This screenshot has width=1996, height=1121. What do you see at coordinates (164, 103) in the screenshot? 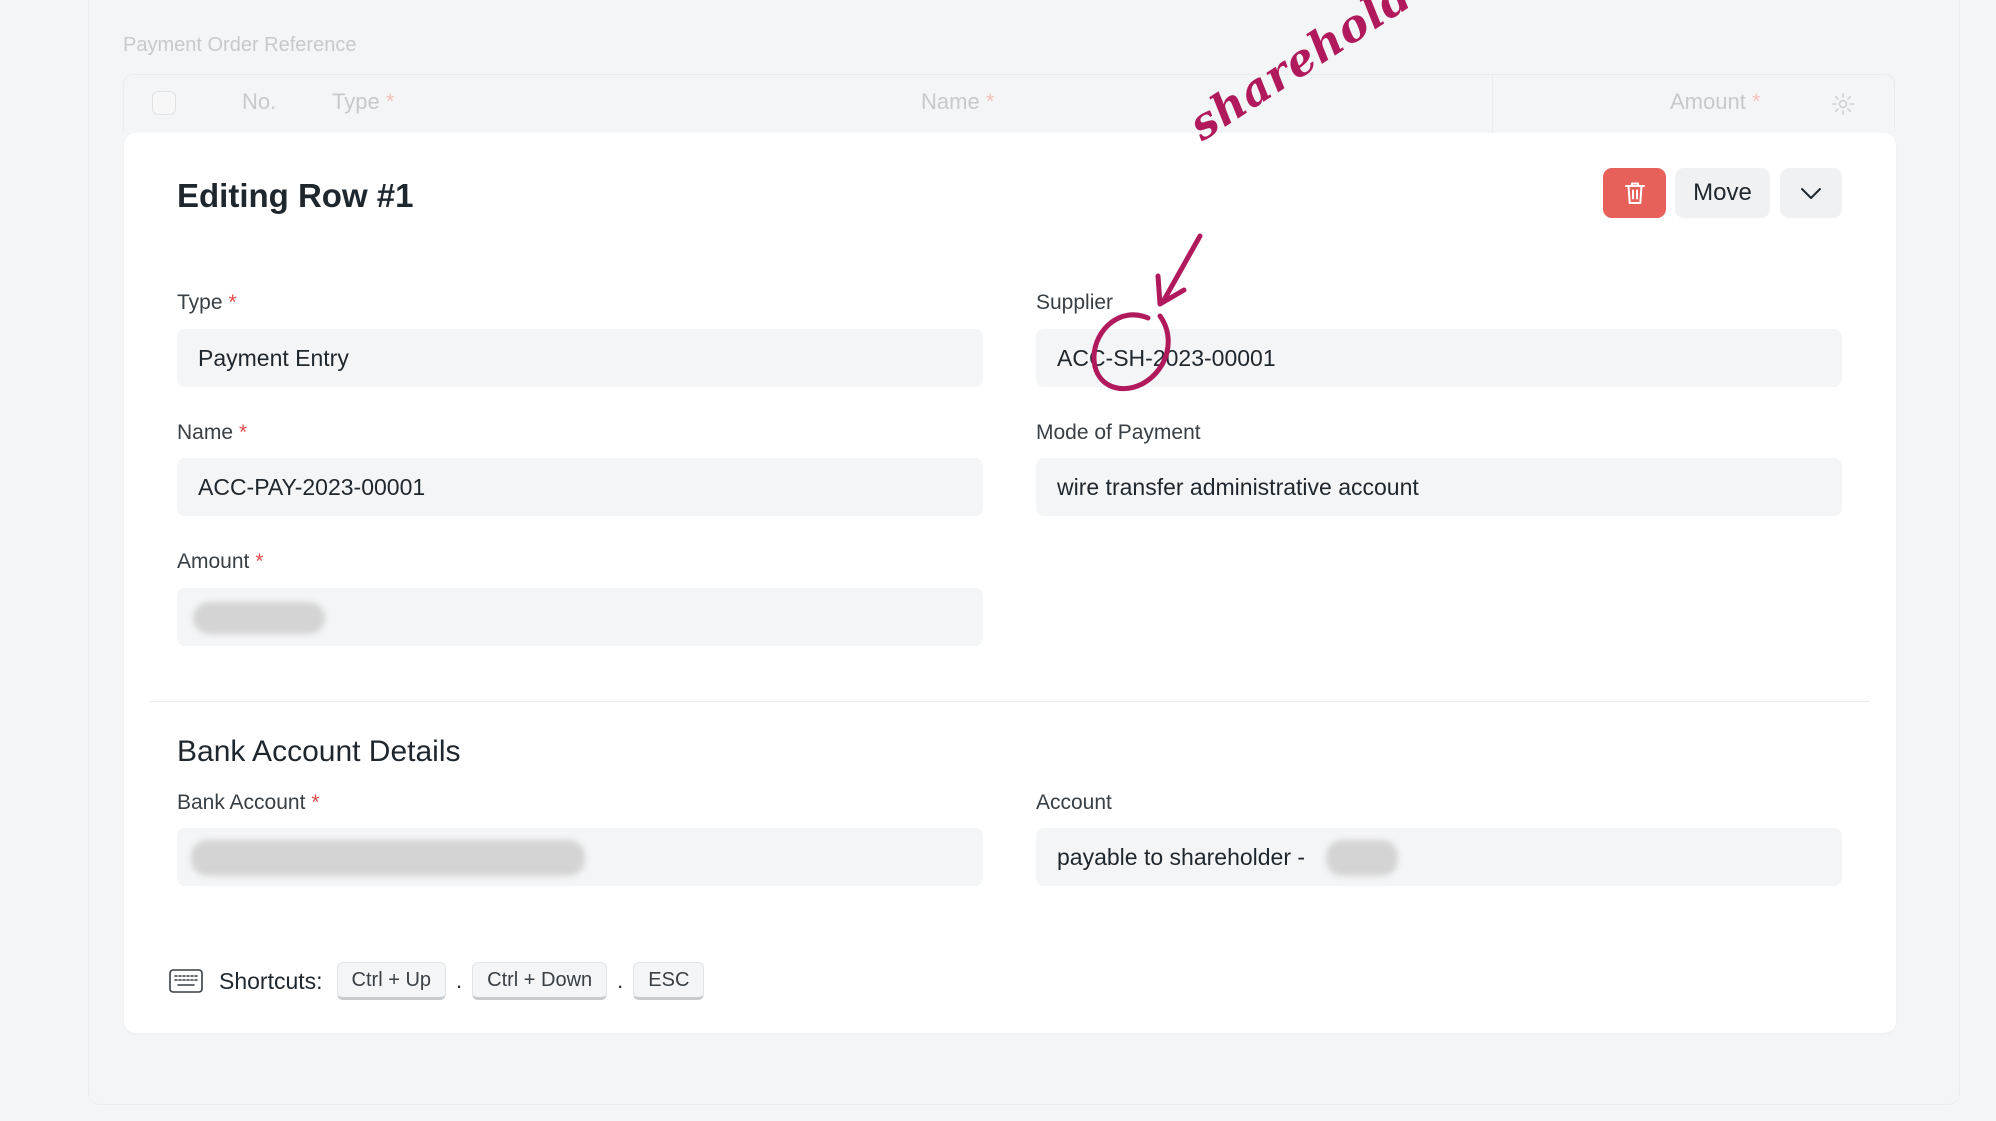
I see `select-all-checkbox` at bounding box center [164, 103].